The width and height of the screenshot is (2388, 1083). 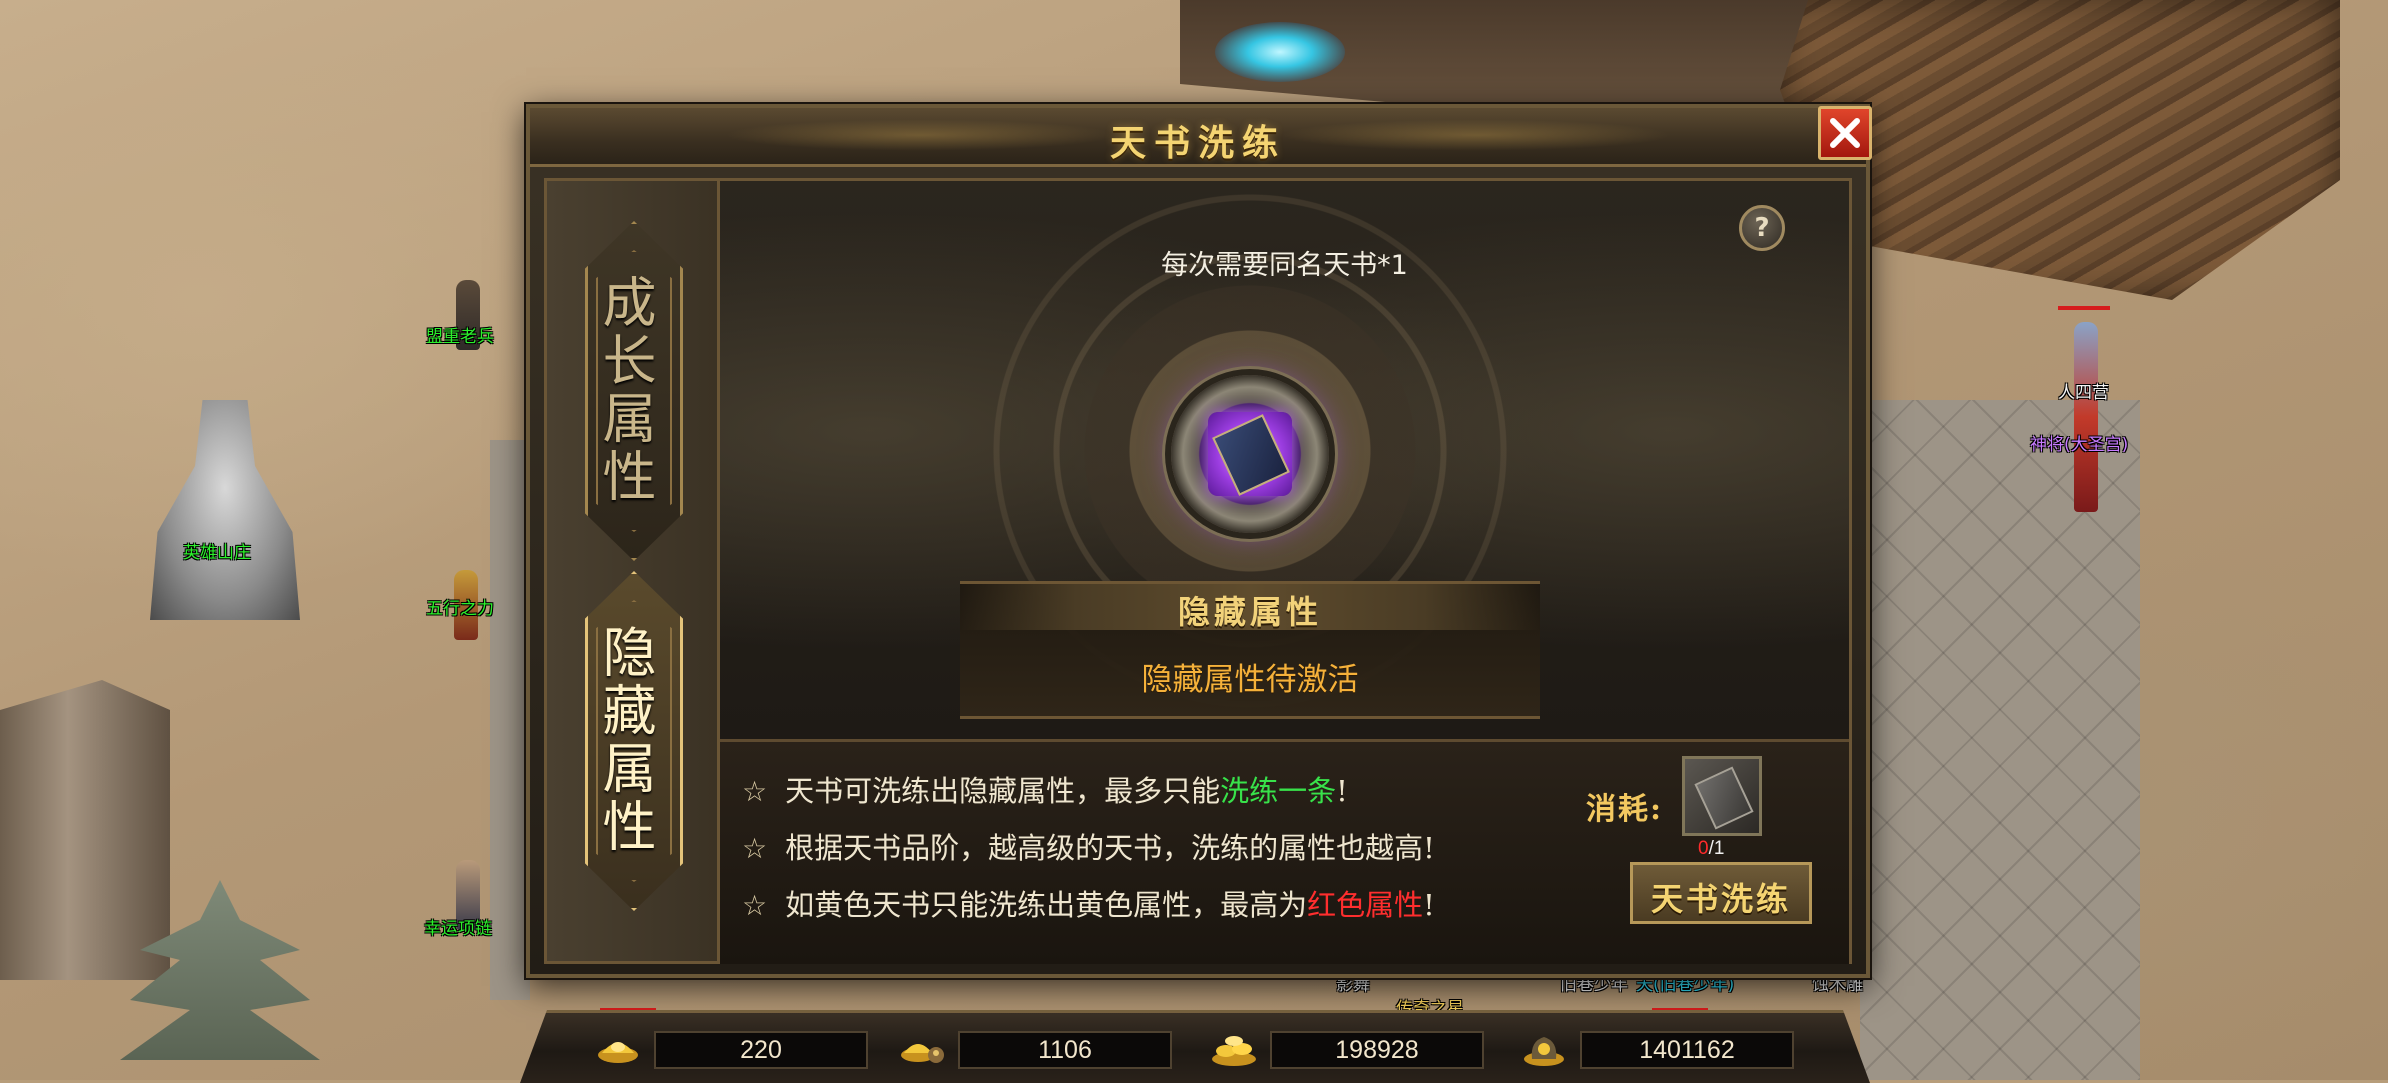 What do you see at coordinates (624, 390) in the screenshot?
I see `tab-label: 成长属性` at bounding box center [624, 390].